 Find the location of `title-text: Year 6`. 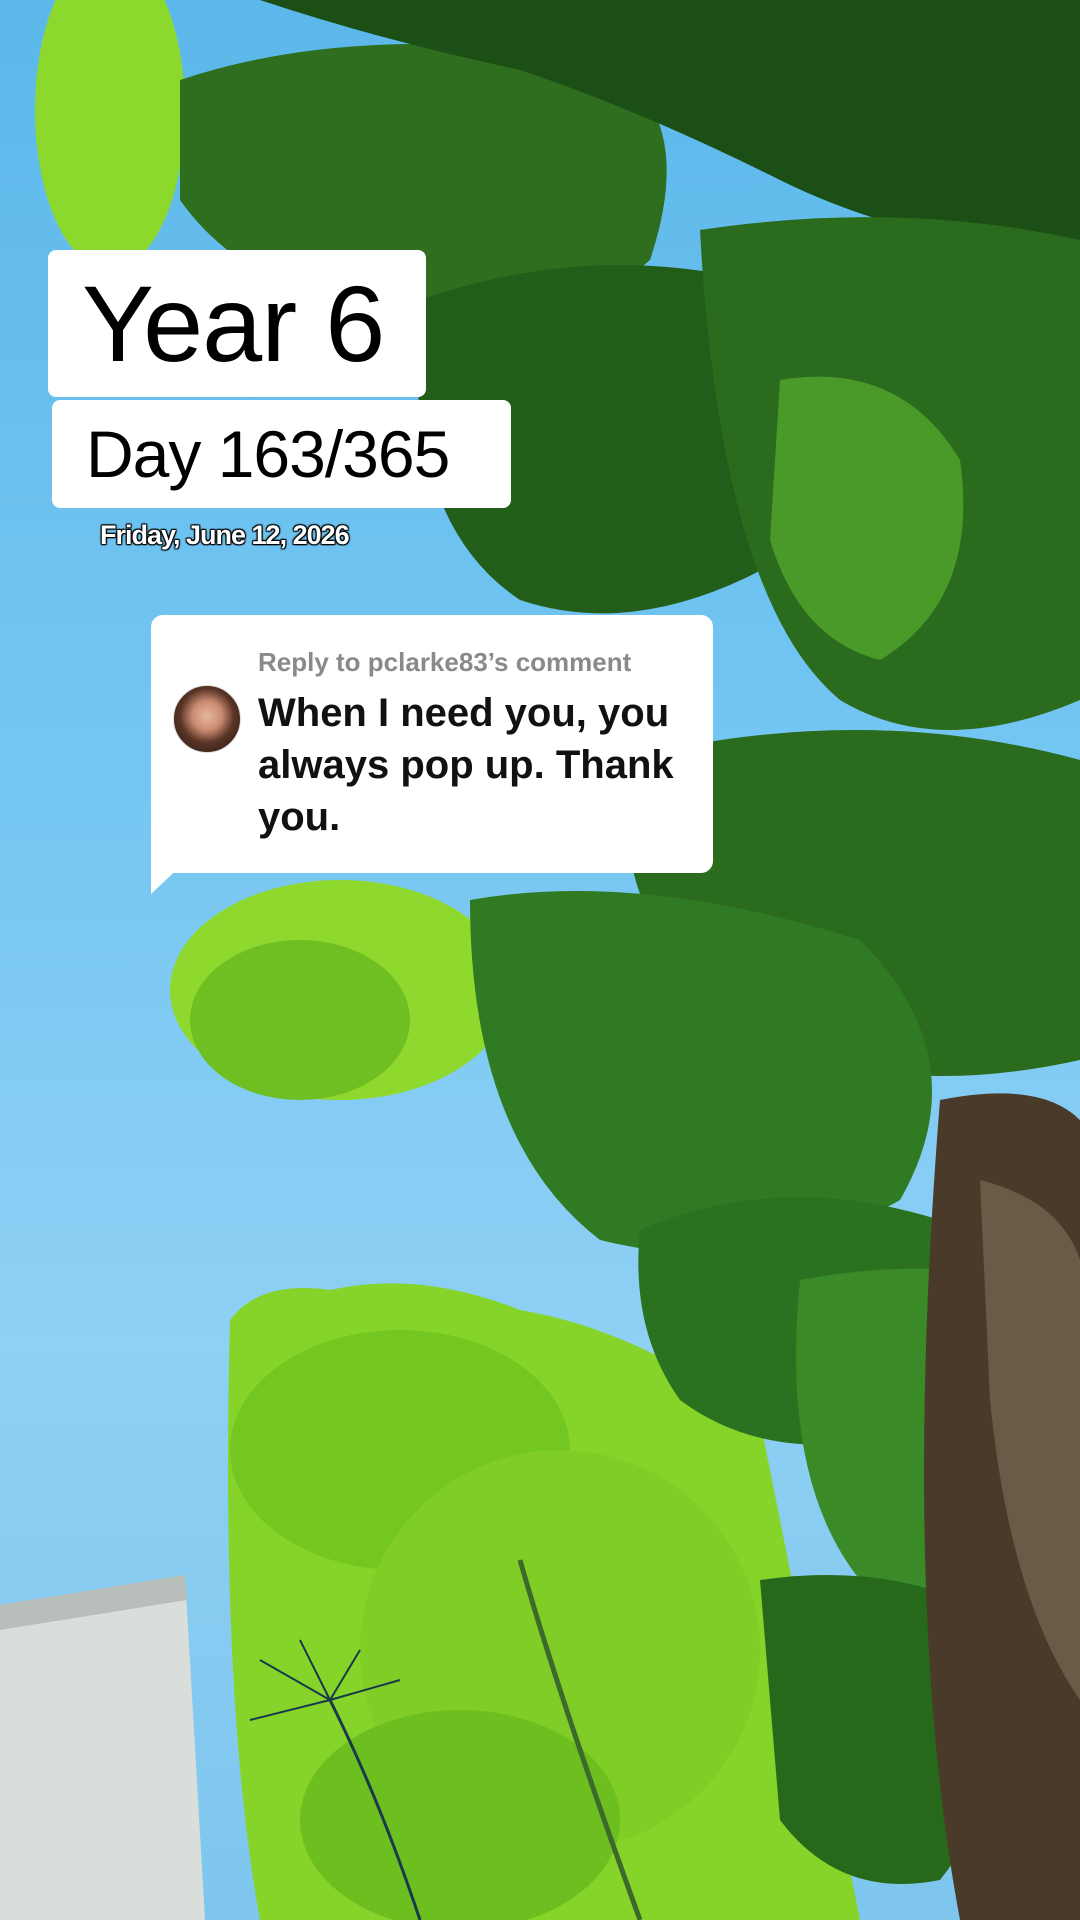

title-text: Year 6 is located at coordinates (233, 323).